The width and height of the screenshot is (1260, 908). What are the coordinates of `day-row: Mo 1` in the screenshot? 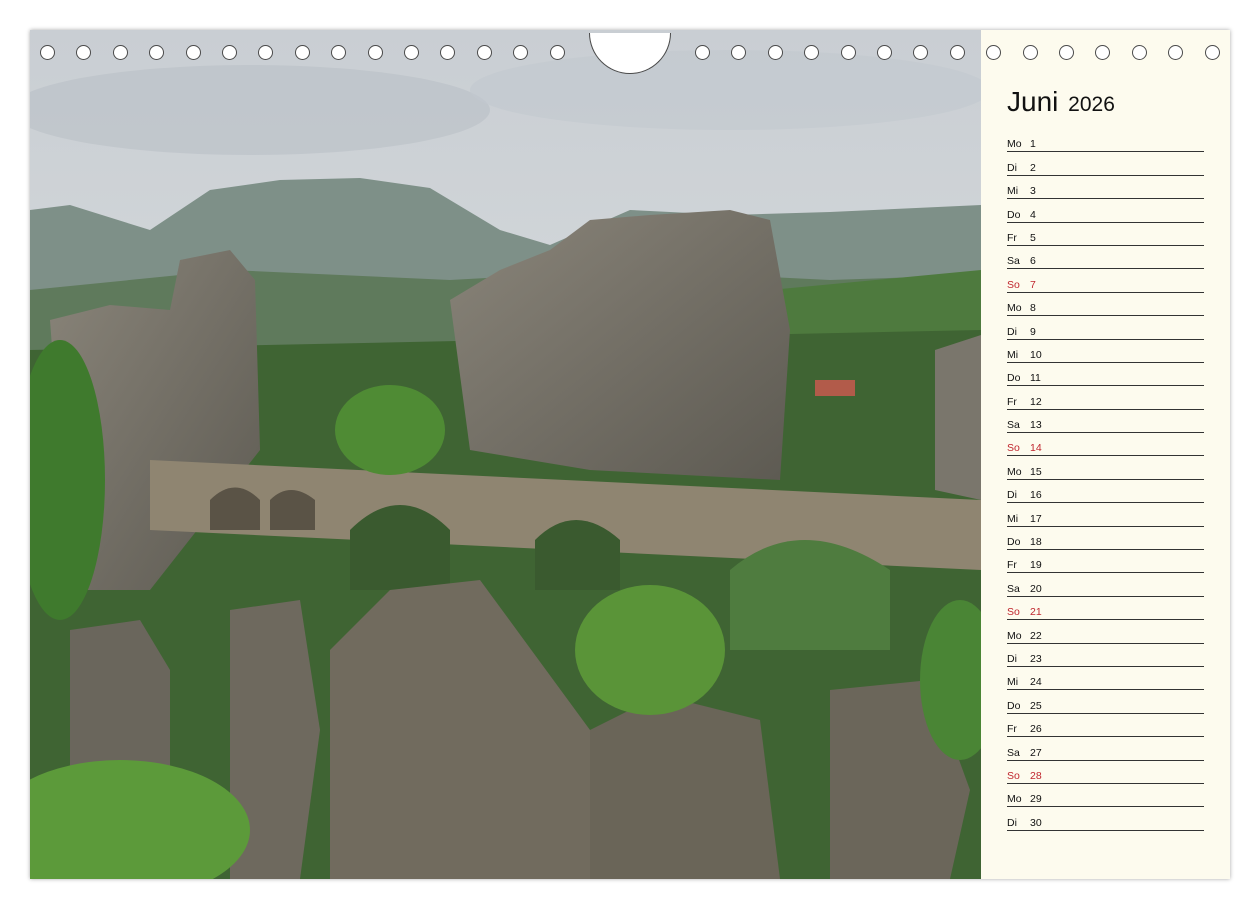 It's located at (1105, 141).